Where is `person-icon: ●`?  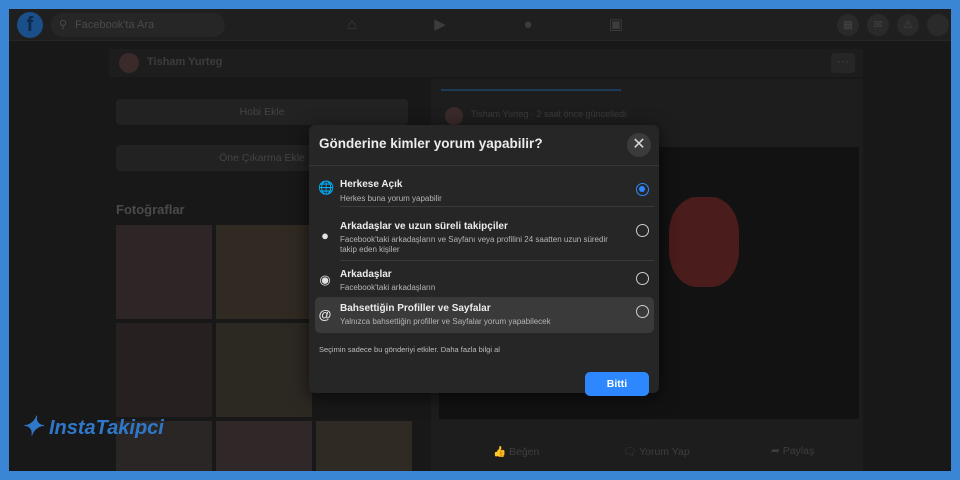 person-icon: ● is located at coordinates (325, 235).